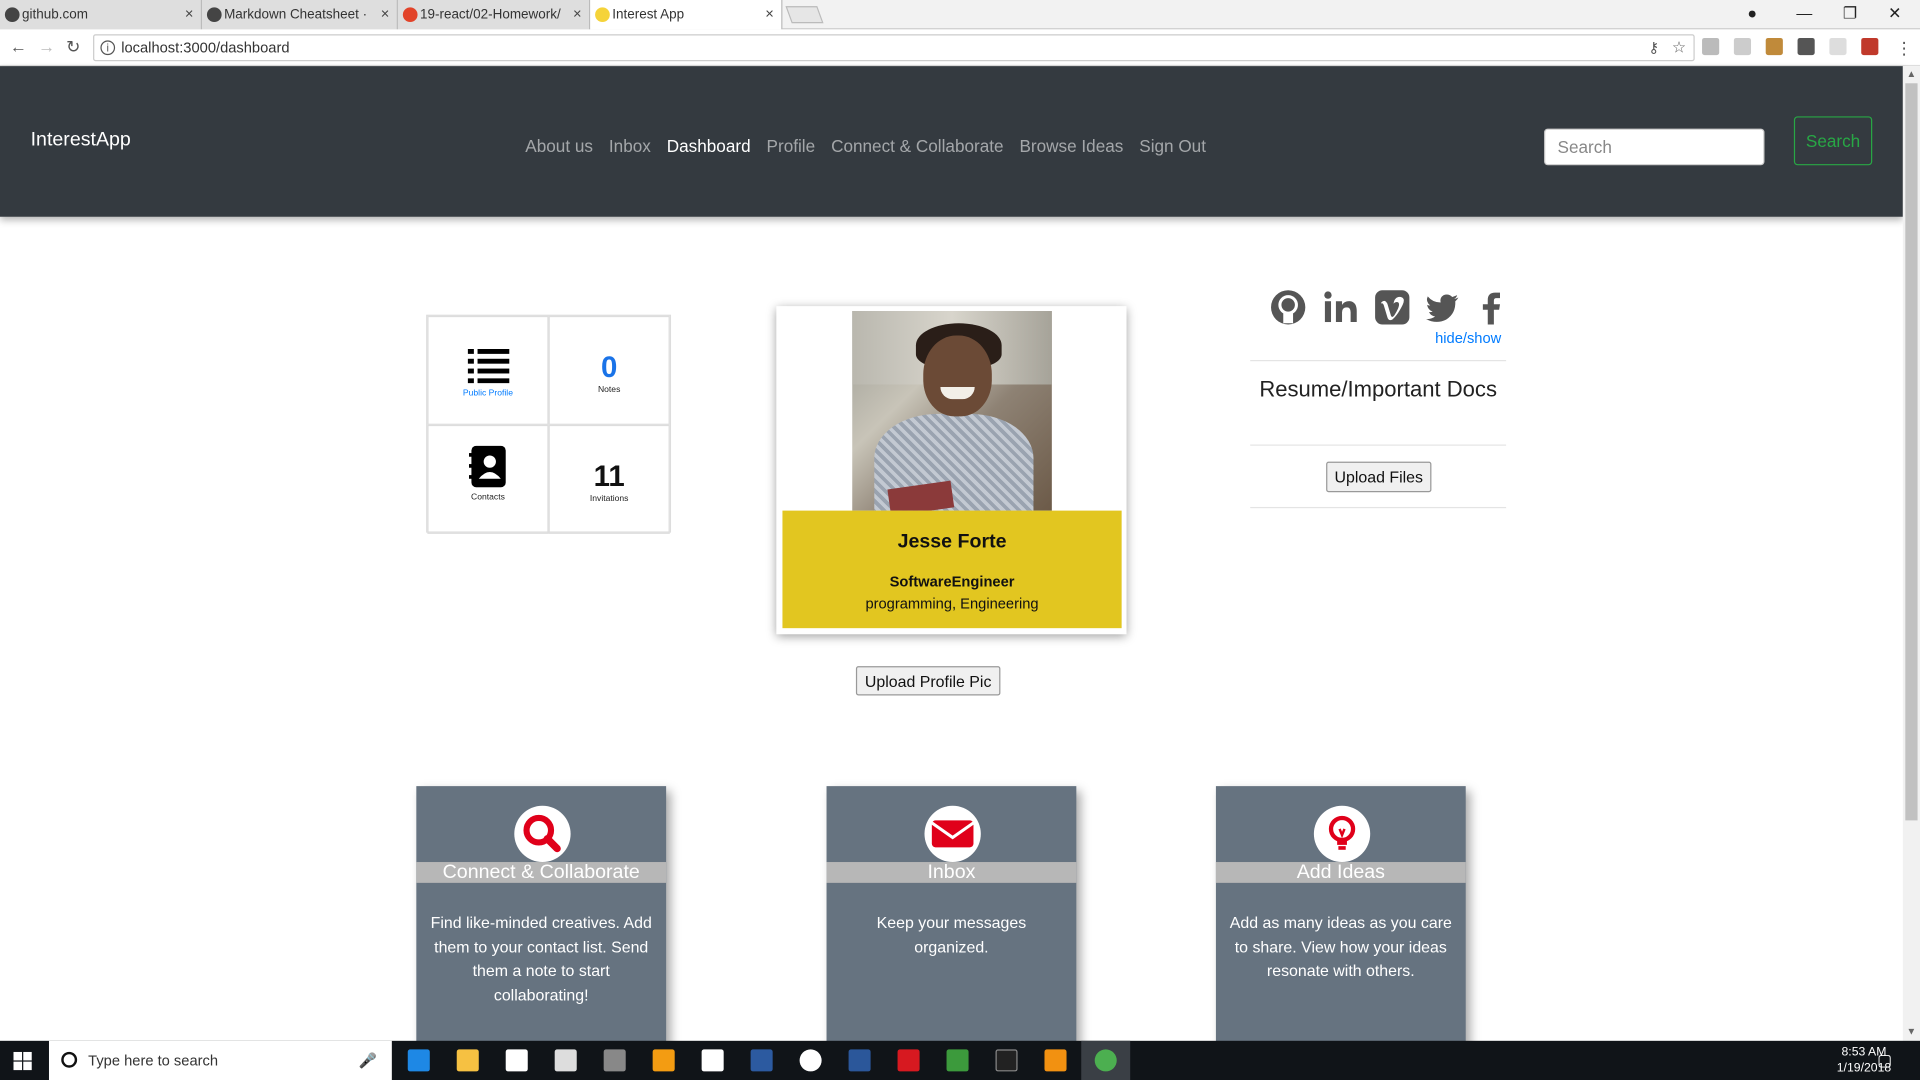 The image size is (1920, 1080). What do you see at coordinates (630, 146) in the screenshot?
I see `nav-link-inbox: Inbox` at bounding box center [630, 146].